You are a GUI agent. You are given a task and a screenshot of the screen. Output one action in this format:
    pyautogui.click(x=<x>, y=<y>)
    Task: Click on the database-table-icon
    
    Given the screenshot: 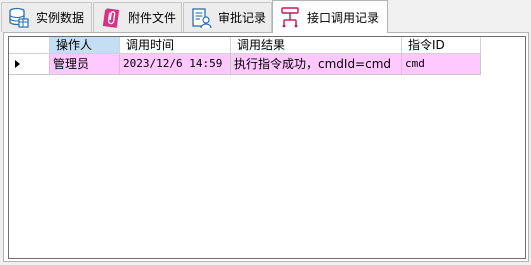 What is the action you would take?
    pyautogui.click(x=19, y=18)
    